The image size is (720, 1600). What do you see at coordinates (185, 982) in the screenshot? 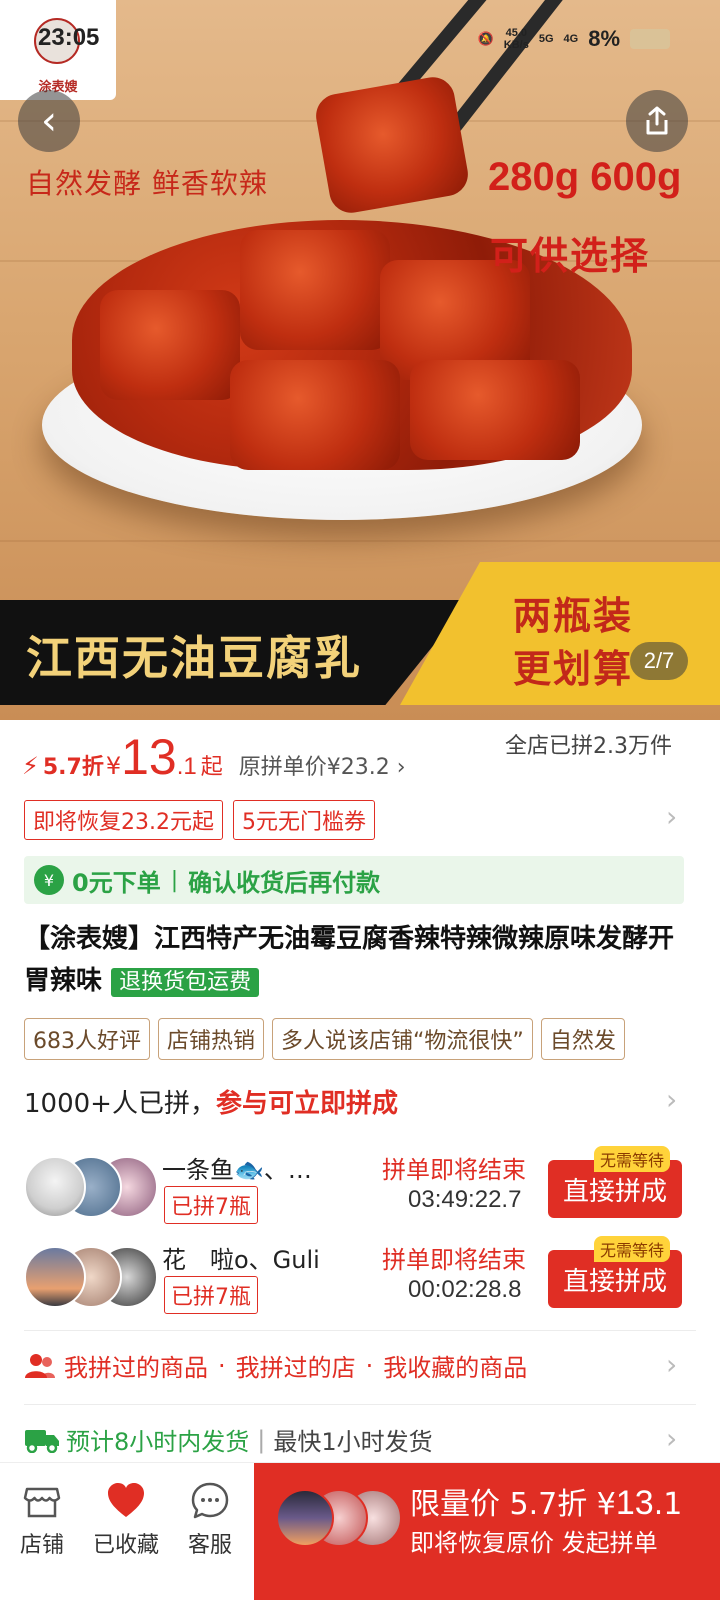
I see `free-return-tag: 退换货包运费` at bounding box center [185, 982].